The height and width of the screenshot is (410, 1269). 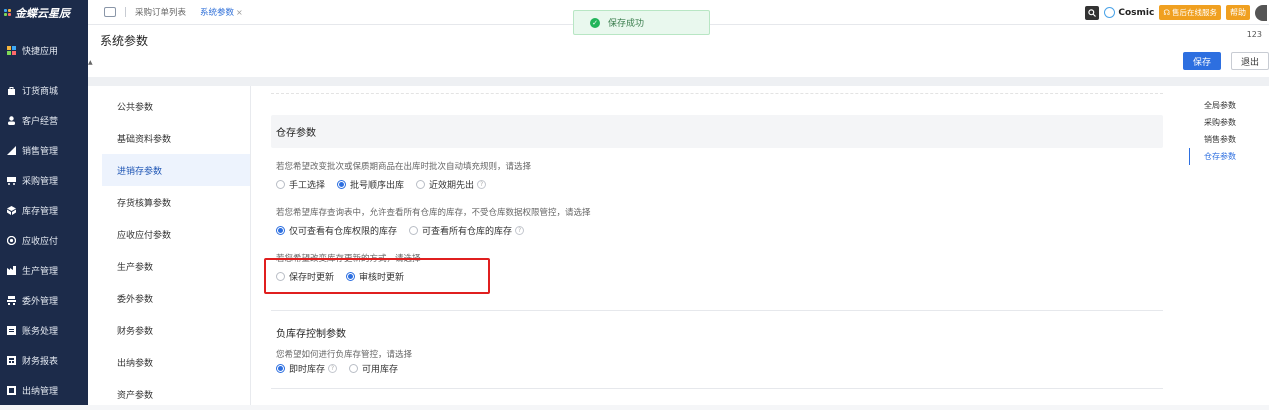 What do you see at coordinates (717, 90) in the screenshot?
I see `truncated-row` at bounding box center [717, 90].